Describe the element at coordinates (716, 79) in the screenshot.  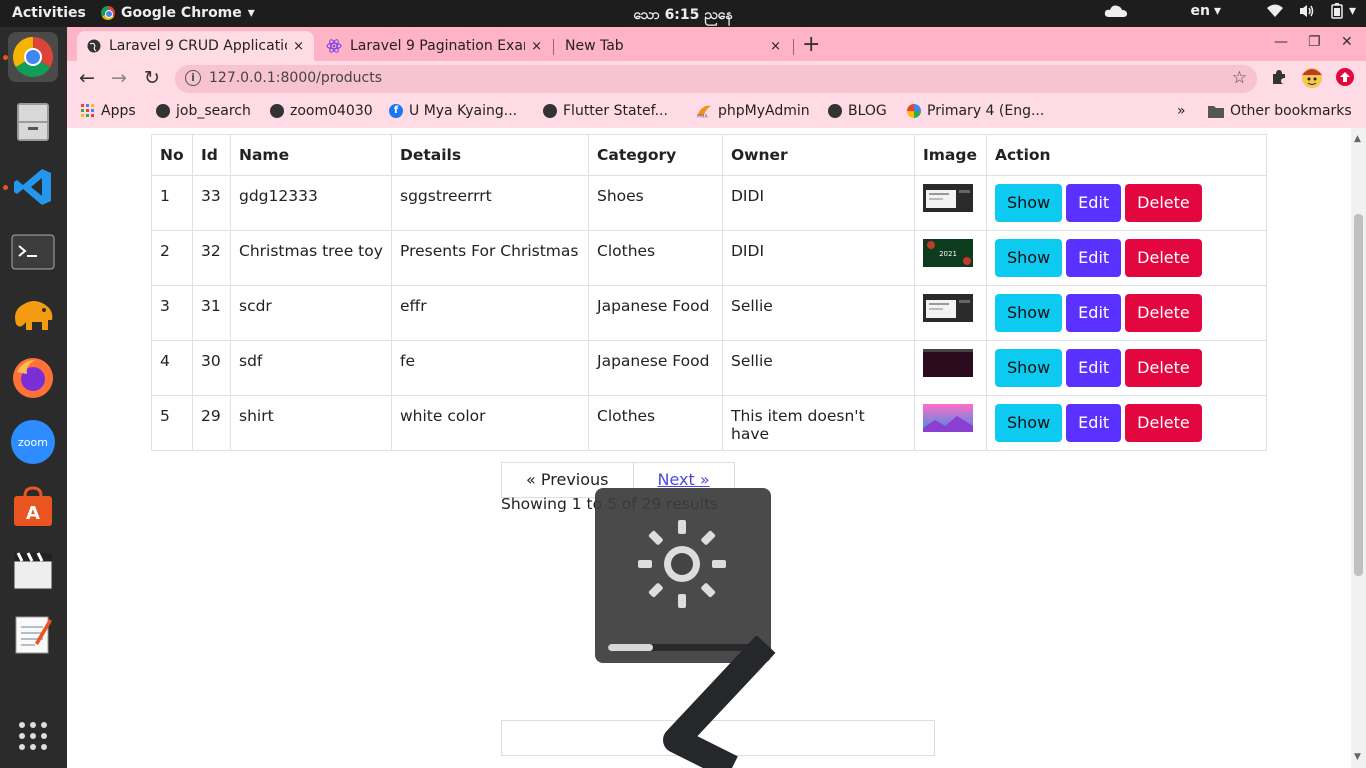
I see `address-bar: i 127.0.0.1:8000/products ☆` at that location.